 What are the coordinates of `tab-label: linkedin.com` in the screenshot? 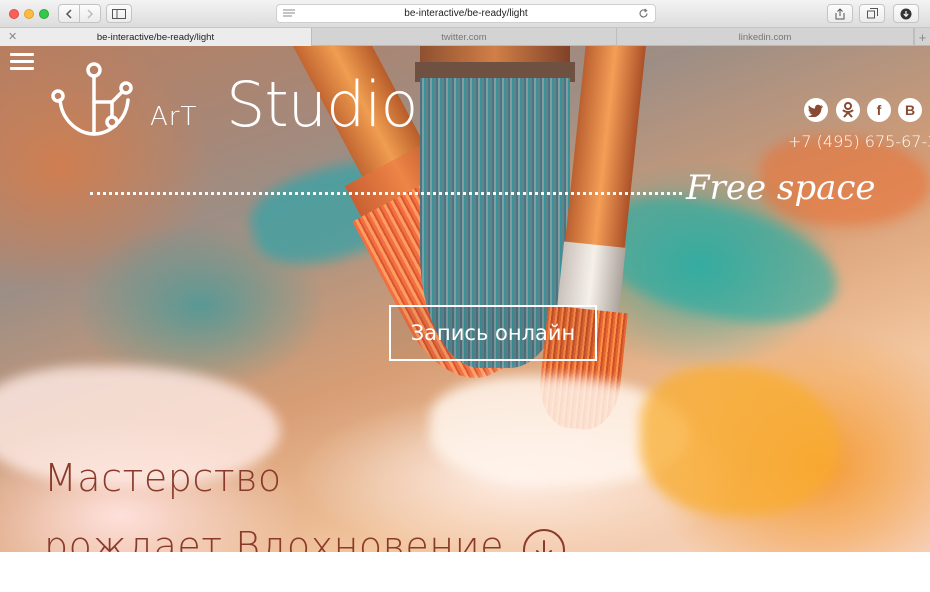 It's located at (765, 37).